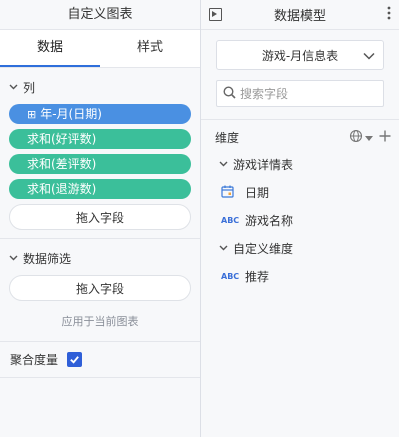 The height and width of the screenshot is (437, 399). I want to click on columns-label: 列, so click(29, 87).